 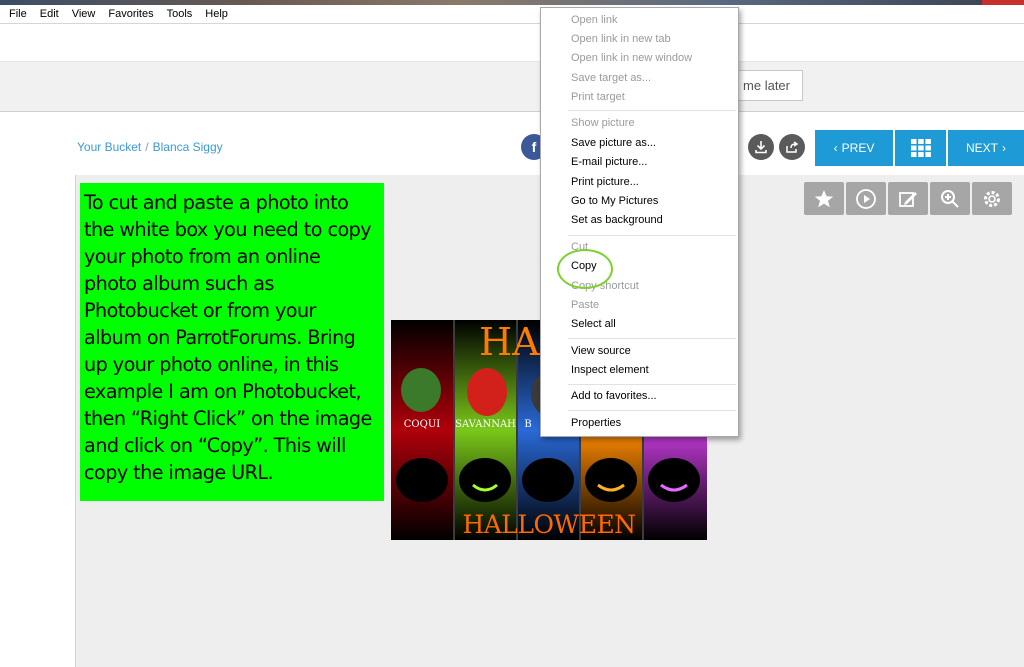 What do you see at coordinates (596, 423) in the screenshot?
I see `menu-item-properties: Properties` at bounding box center [596, 423].